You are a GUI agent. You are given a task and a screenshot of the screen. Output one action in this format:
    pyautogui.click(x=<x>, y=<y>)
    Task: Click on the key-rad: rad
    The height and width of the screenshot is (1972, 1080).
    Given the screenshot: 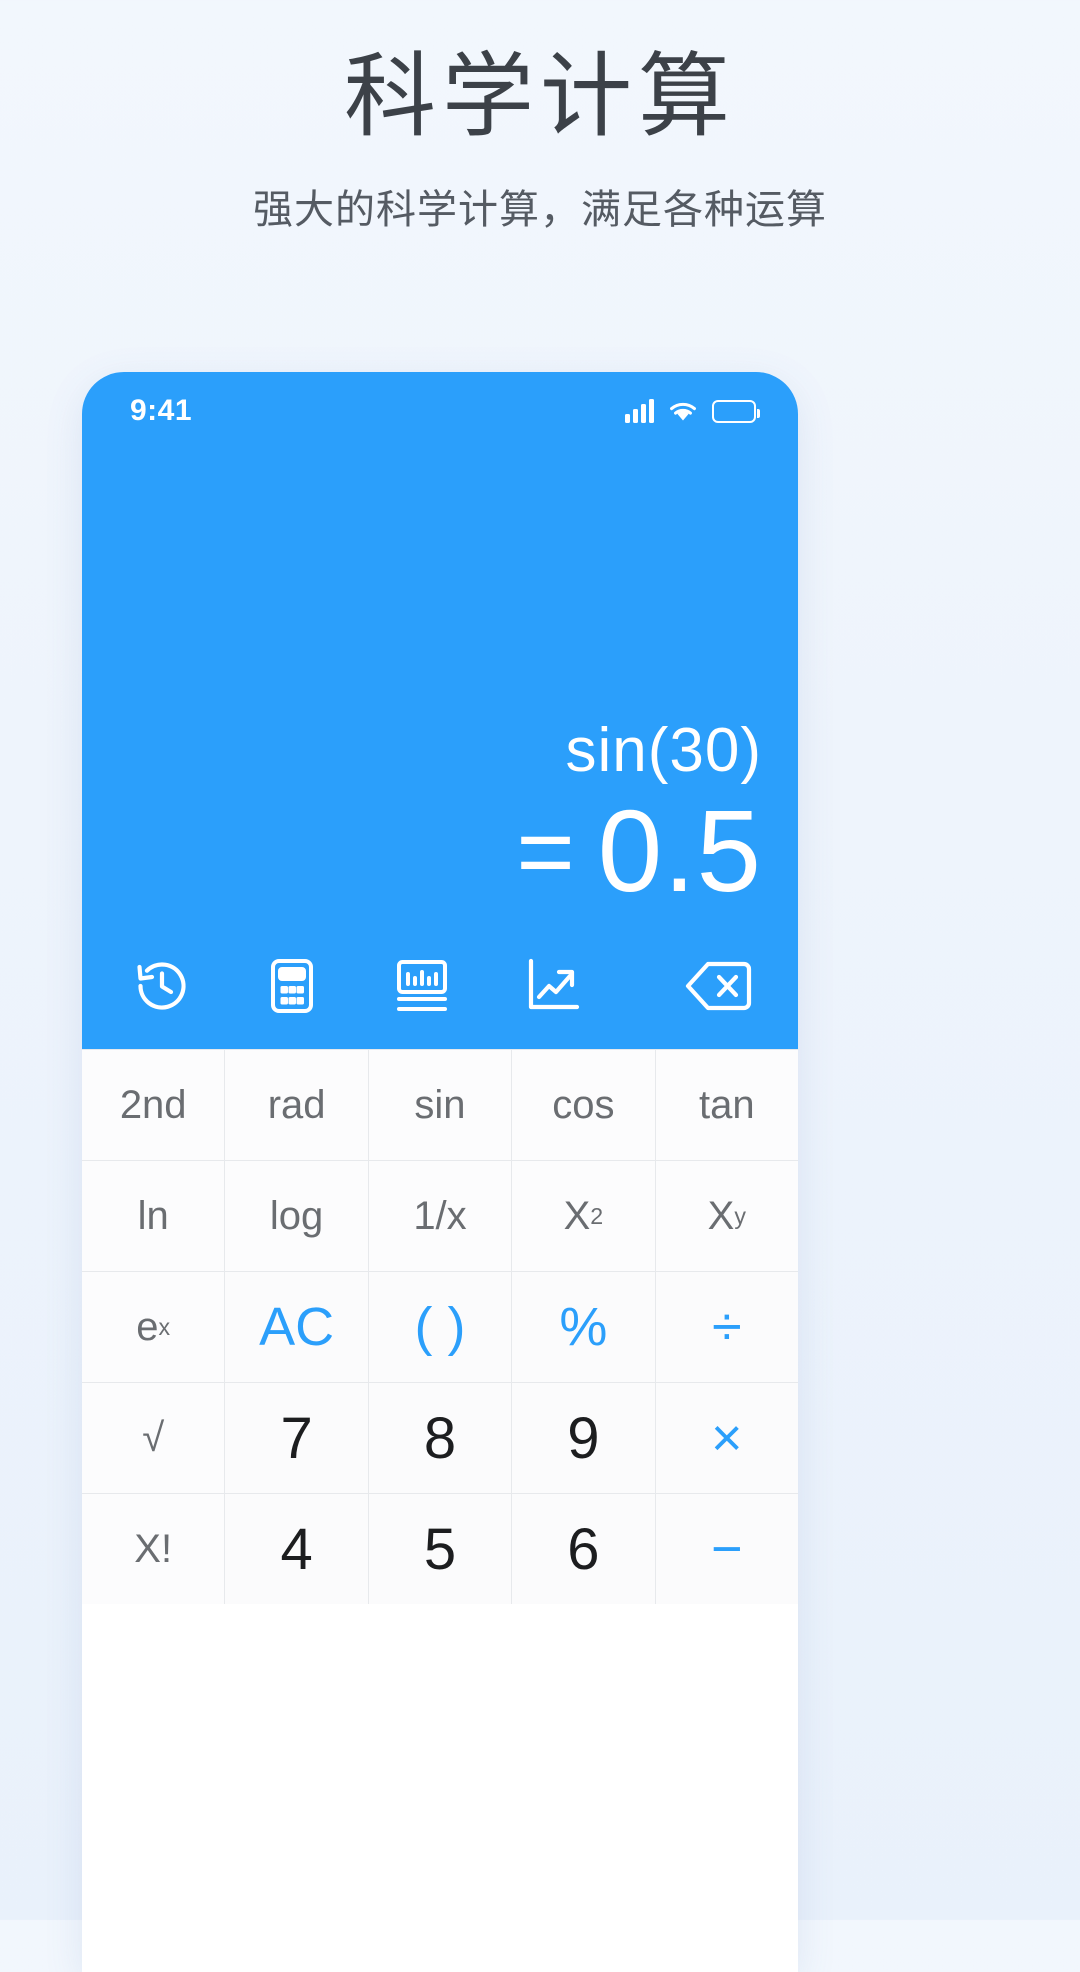 What is the action you would take?
    pyautogui.click(x=296, y=1105)
    